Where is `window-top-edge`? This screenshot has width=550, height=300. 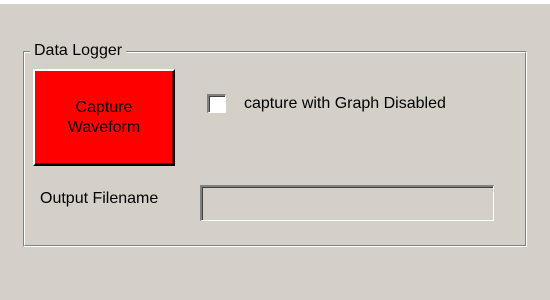
window-top-edge is located at coordinates (275, 2).